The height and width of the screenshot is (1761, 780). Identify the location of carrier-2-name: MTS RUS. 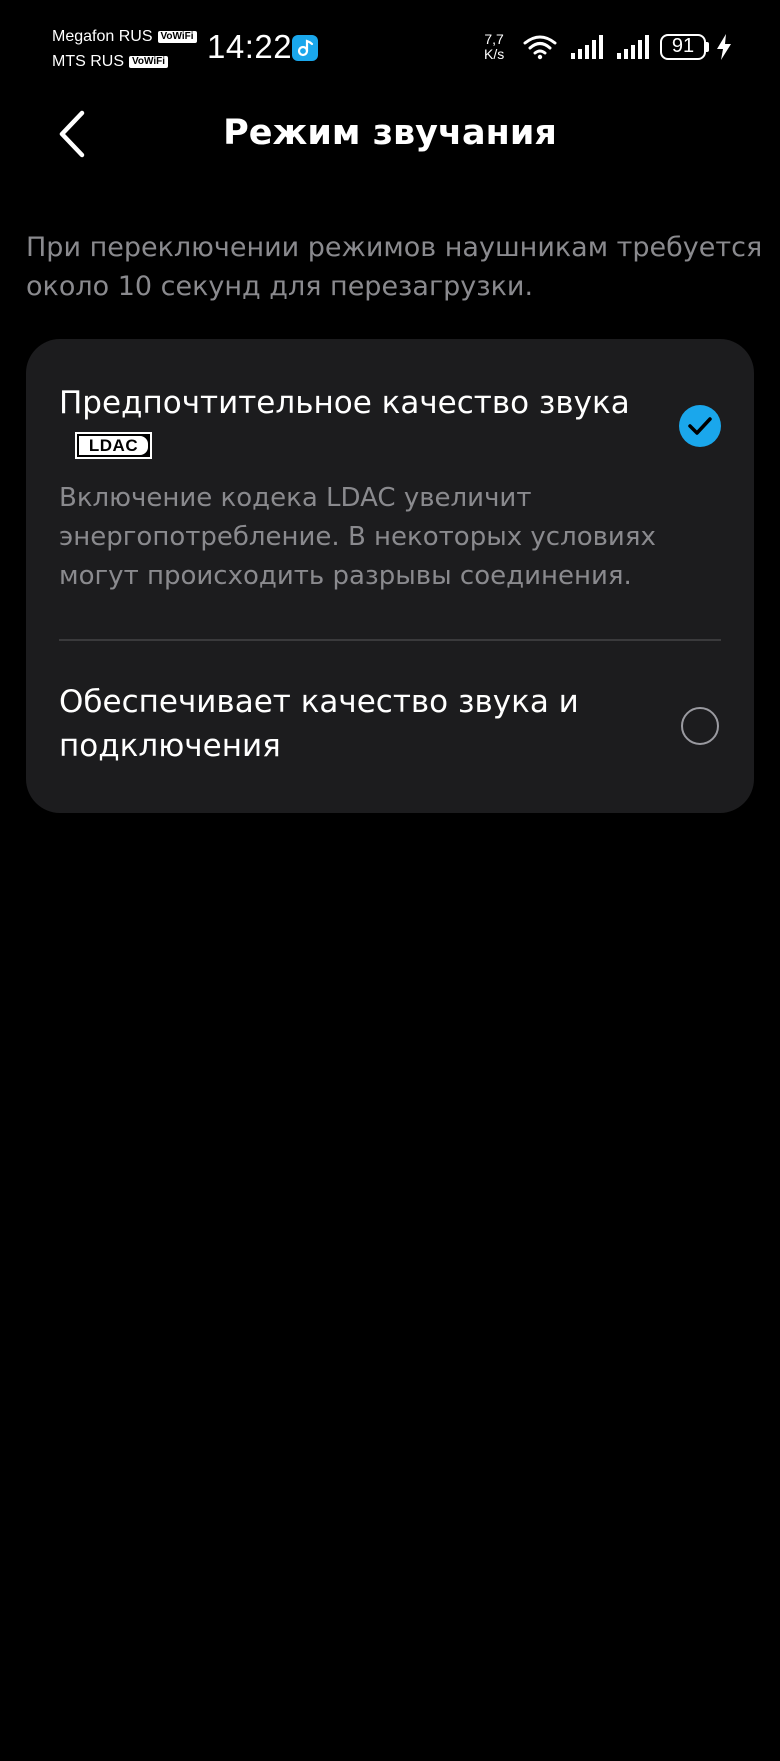
(88, 61).